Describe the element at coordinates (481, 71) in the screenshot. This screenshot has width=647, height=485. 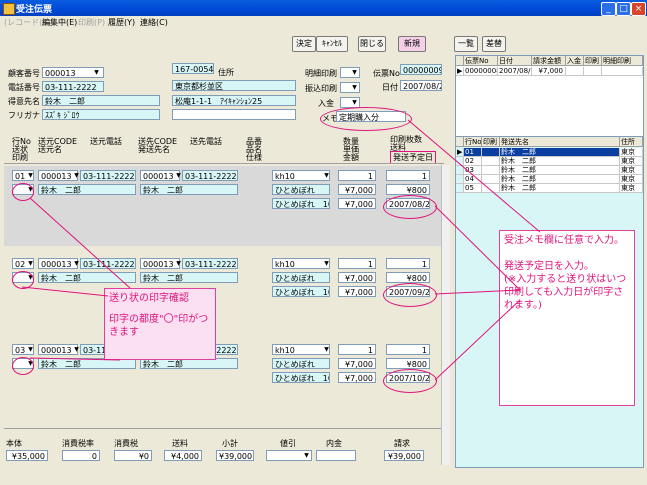
I see `history-cell: 00000008` at that location.